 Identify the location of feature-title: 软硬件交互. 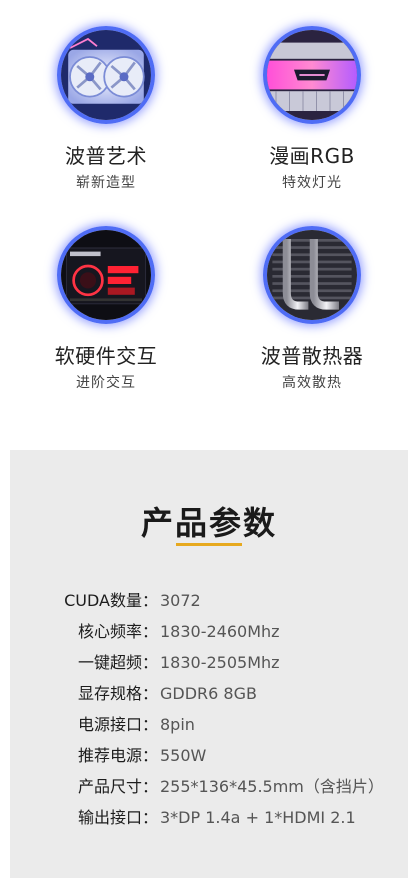
(106, 356).